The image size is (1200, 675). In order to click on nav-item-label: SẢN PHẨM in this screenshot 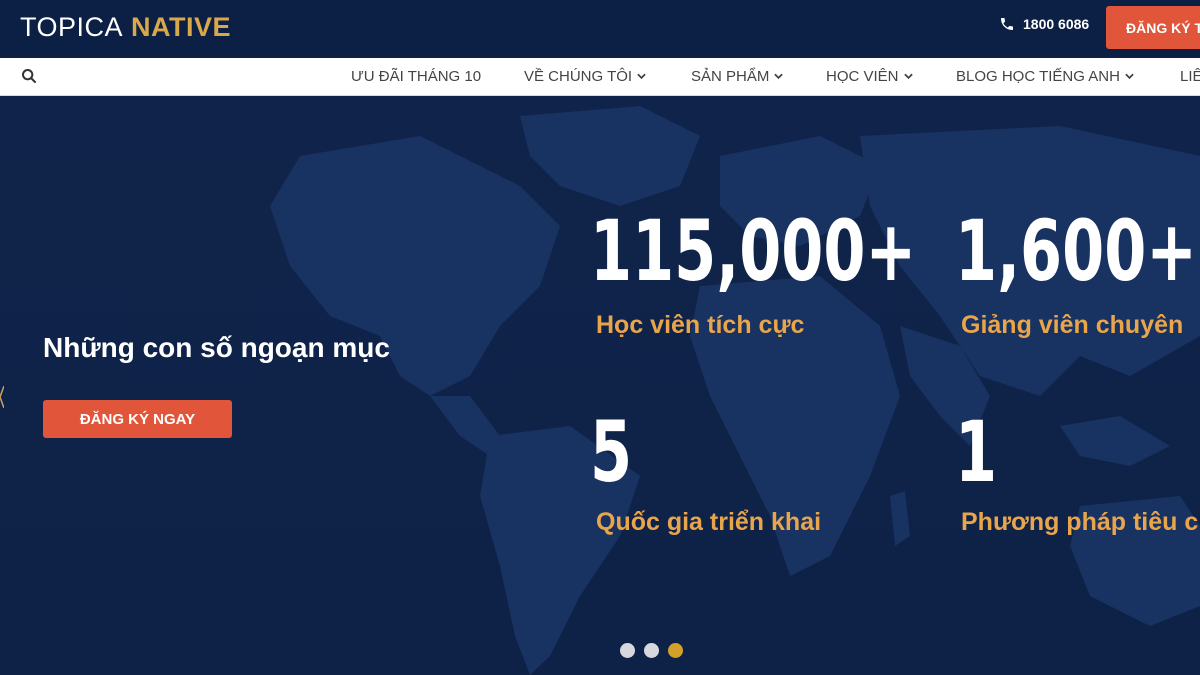, I will do `click(730, 76)`.